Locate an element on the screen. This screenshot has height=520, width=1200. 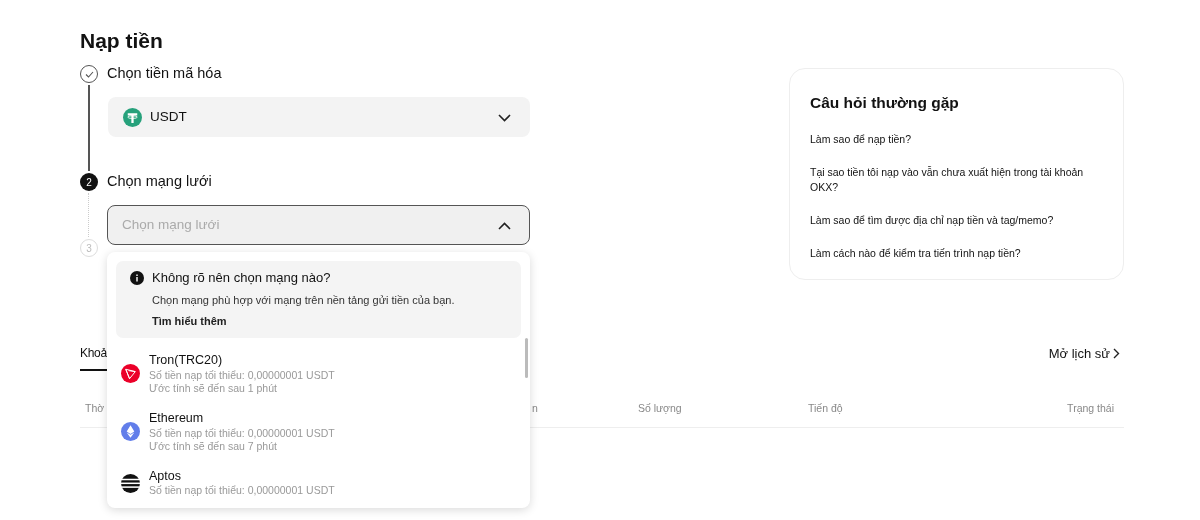
network-option: Ethereum Số tiền nạp tối thiểu: 0,00000001 USDT Ước tính sẽ đến sau 7 phút is located at coordinates (325, 431).